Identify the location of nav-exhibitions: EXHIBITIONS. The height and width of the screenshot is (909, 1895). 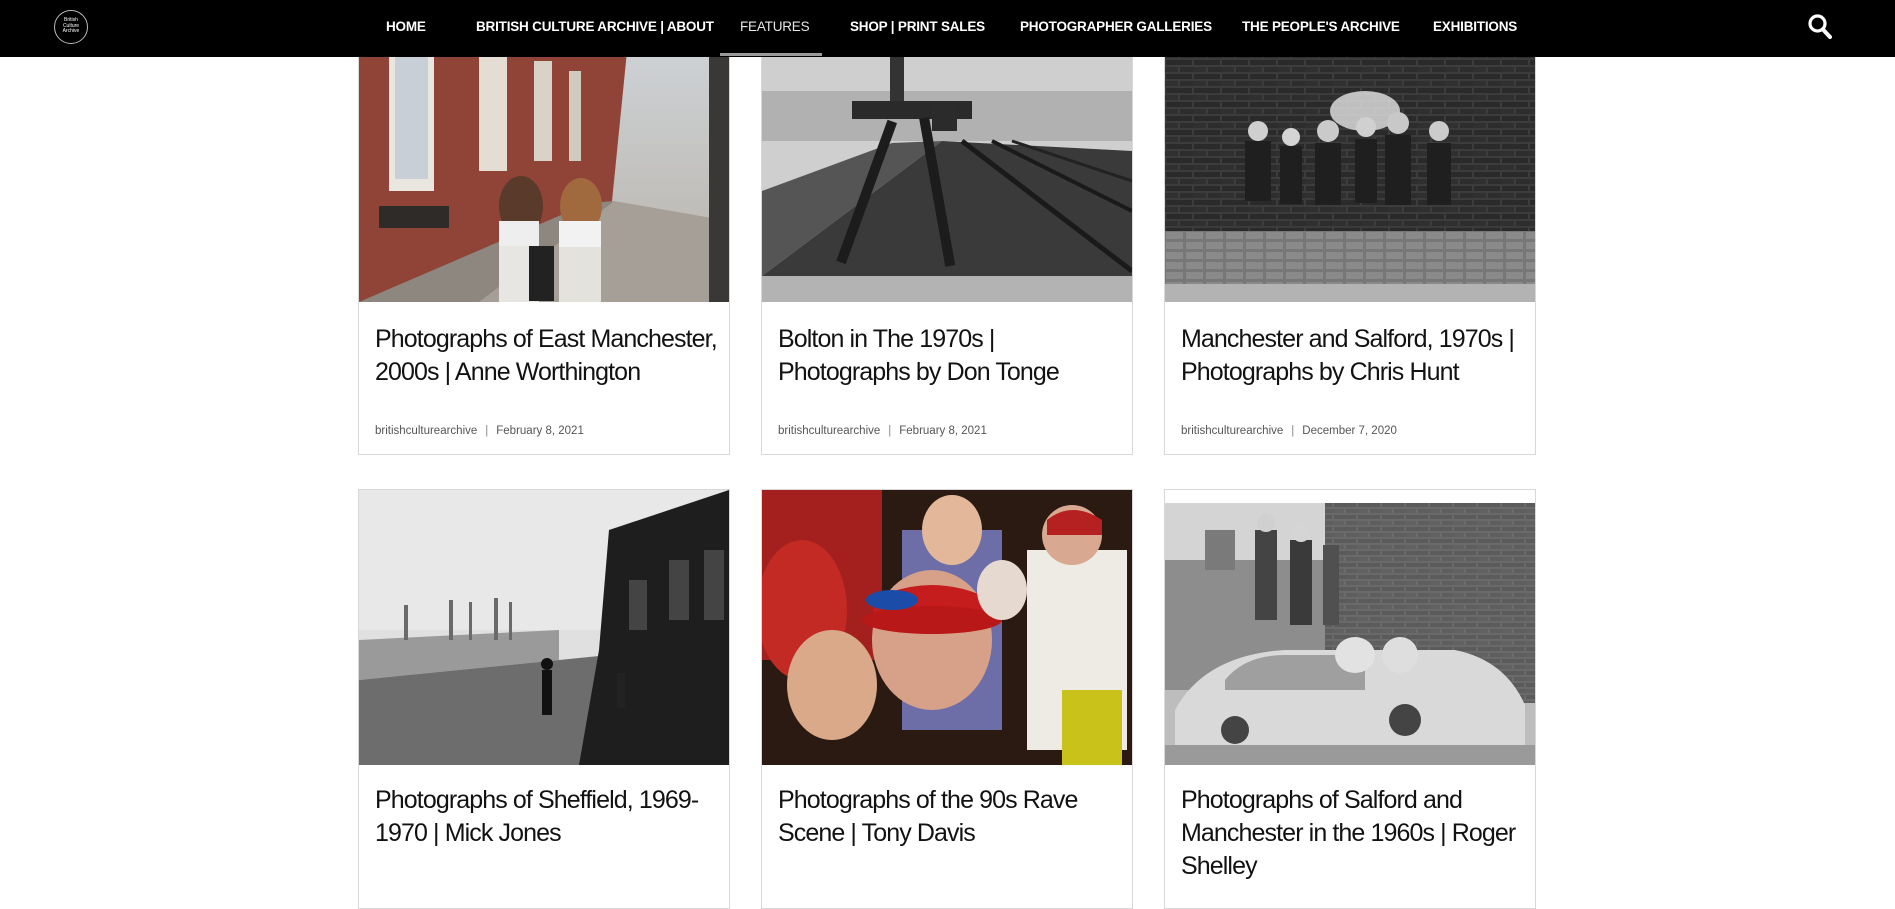
(1475, 28).